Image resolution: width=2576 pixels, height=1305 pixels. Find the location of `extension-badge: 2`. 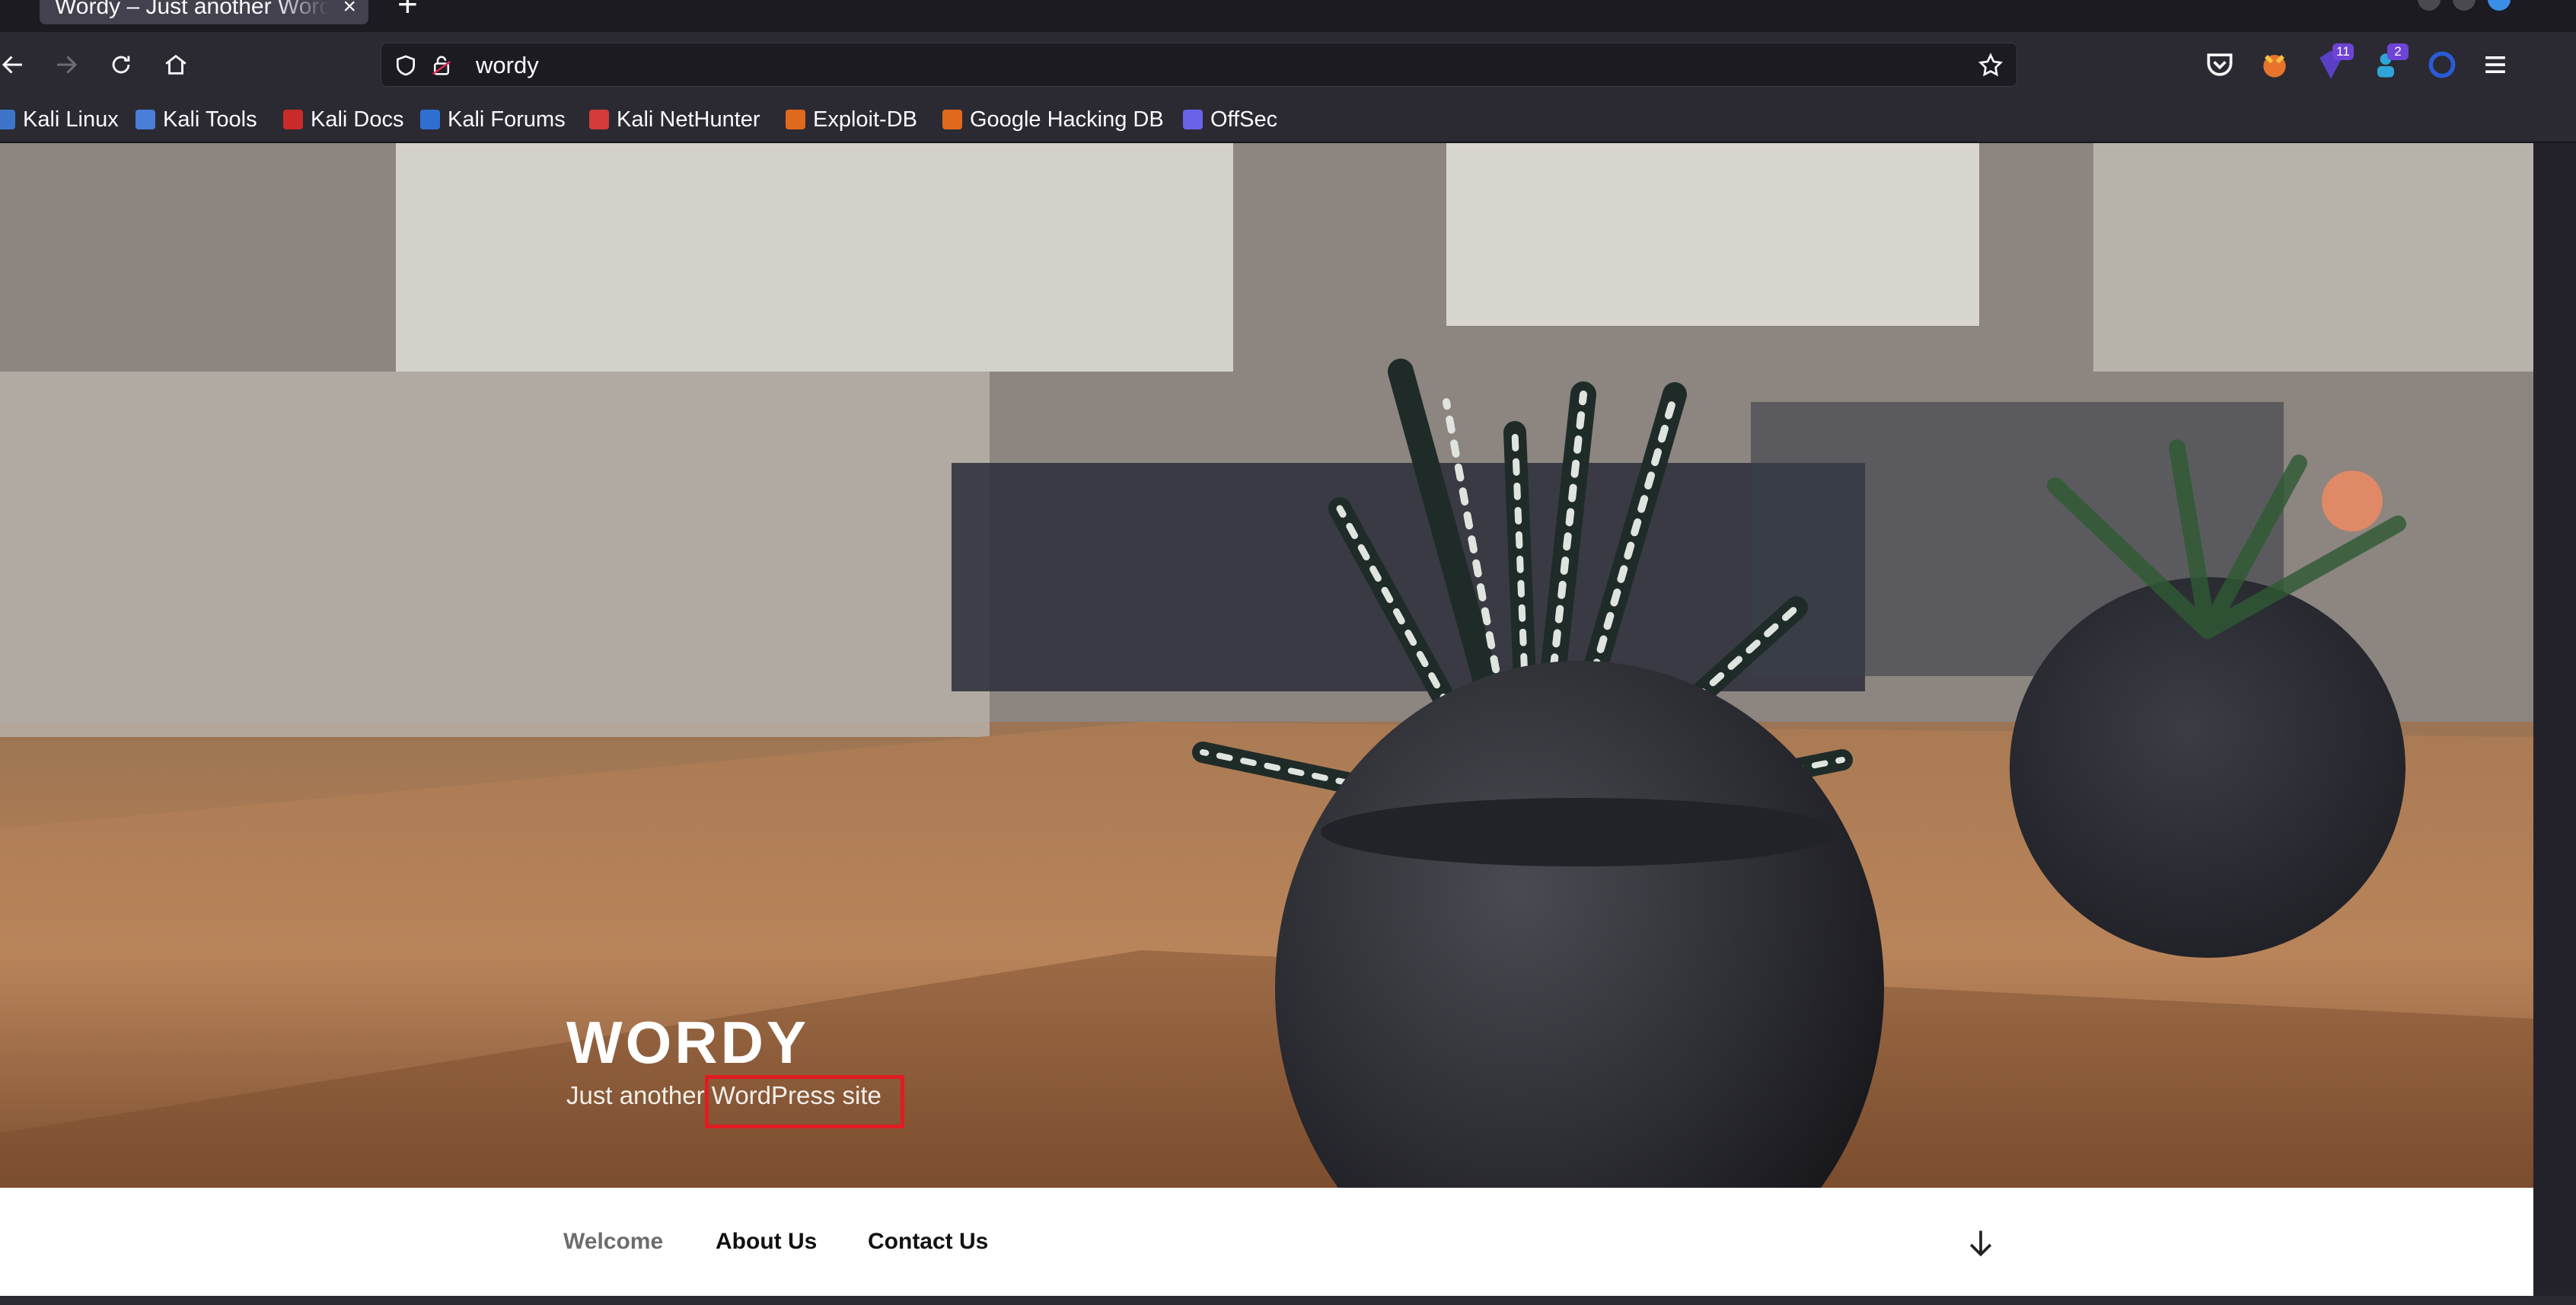

extension-badge: 2 is located at coordinates (2398, 51).